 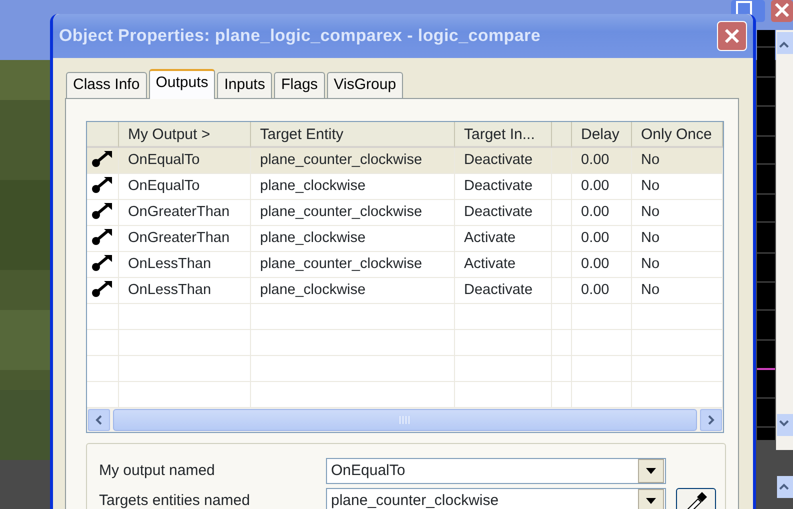 I want to click on tab: VisGroup, so click(x=365, y=85).